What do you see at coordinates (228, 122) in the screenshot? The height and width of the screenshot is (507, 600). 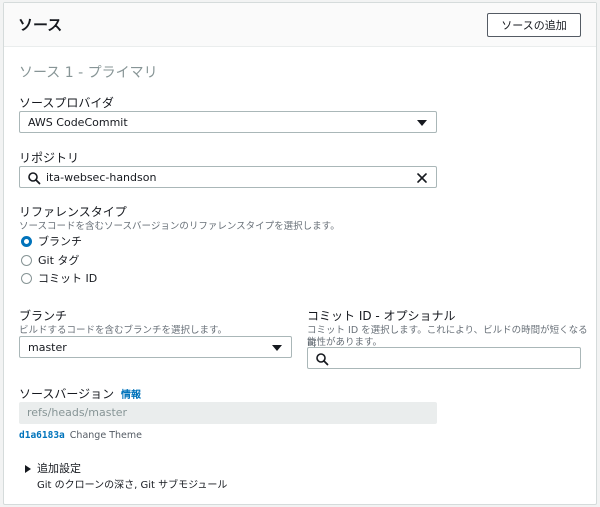 I see `provider-select: AWS CodeCommit` at bounding box center [228, 122].